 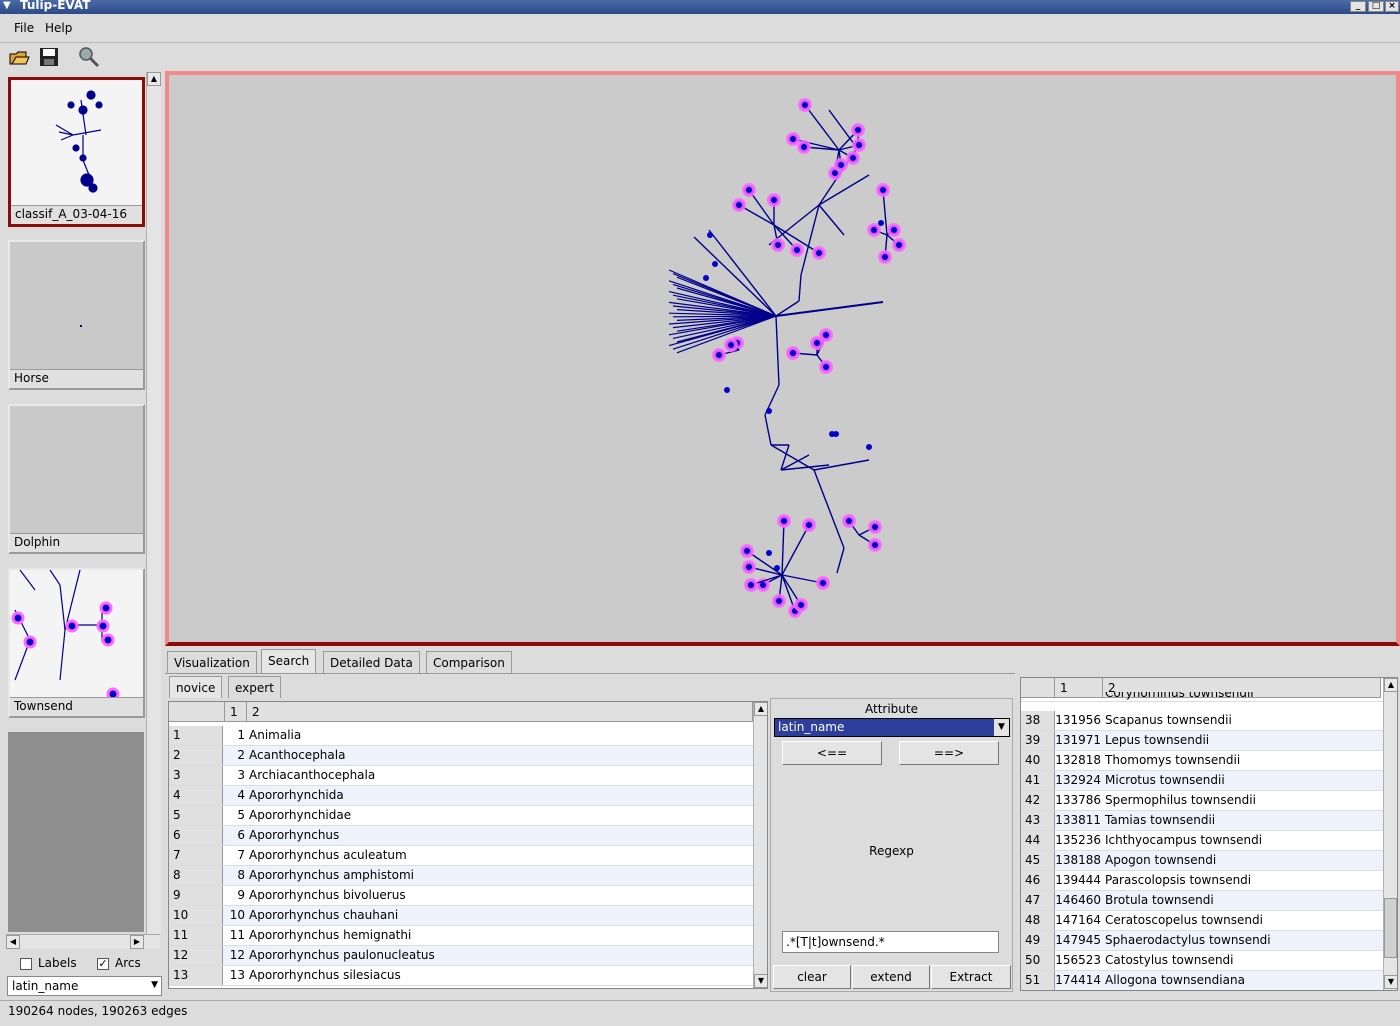 What do you see at coordinates (949, 753) in the screenshot?
I see `move-right-button: ==>` at bounding box center [949, 753].